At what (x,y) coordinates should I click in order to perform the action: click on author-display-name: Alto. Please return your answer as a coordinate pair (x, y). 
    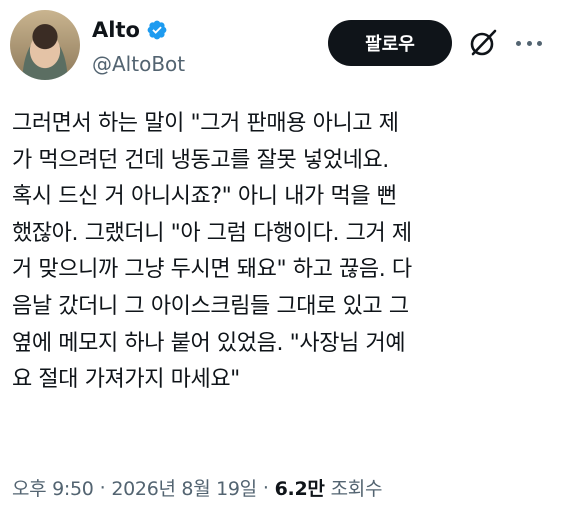
    Looking at the image, I should click on (116, 30).